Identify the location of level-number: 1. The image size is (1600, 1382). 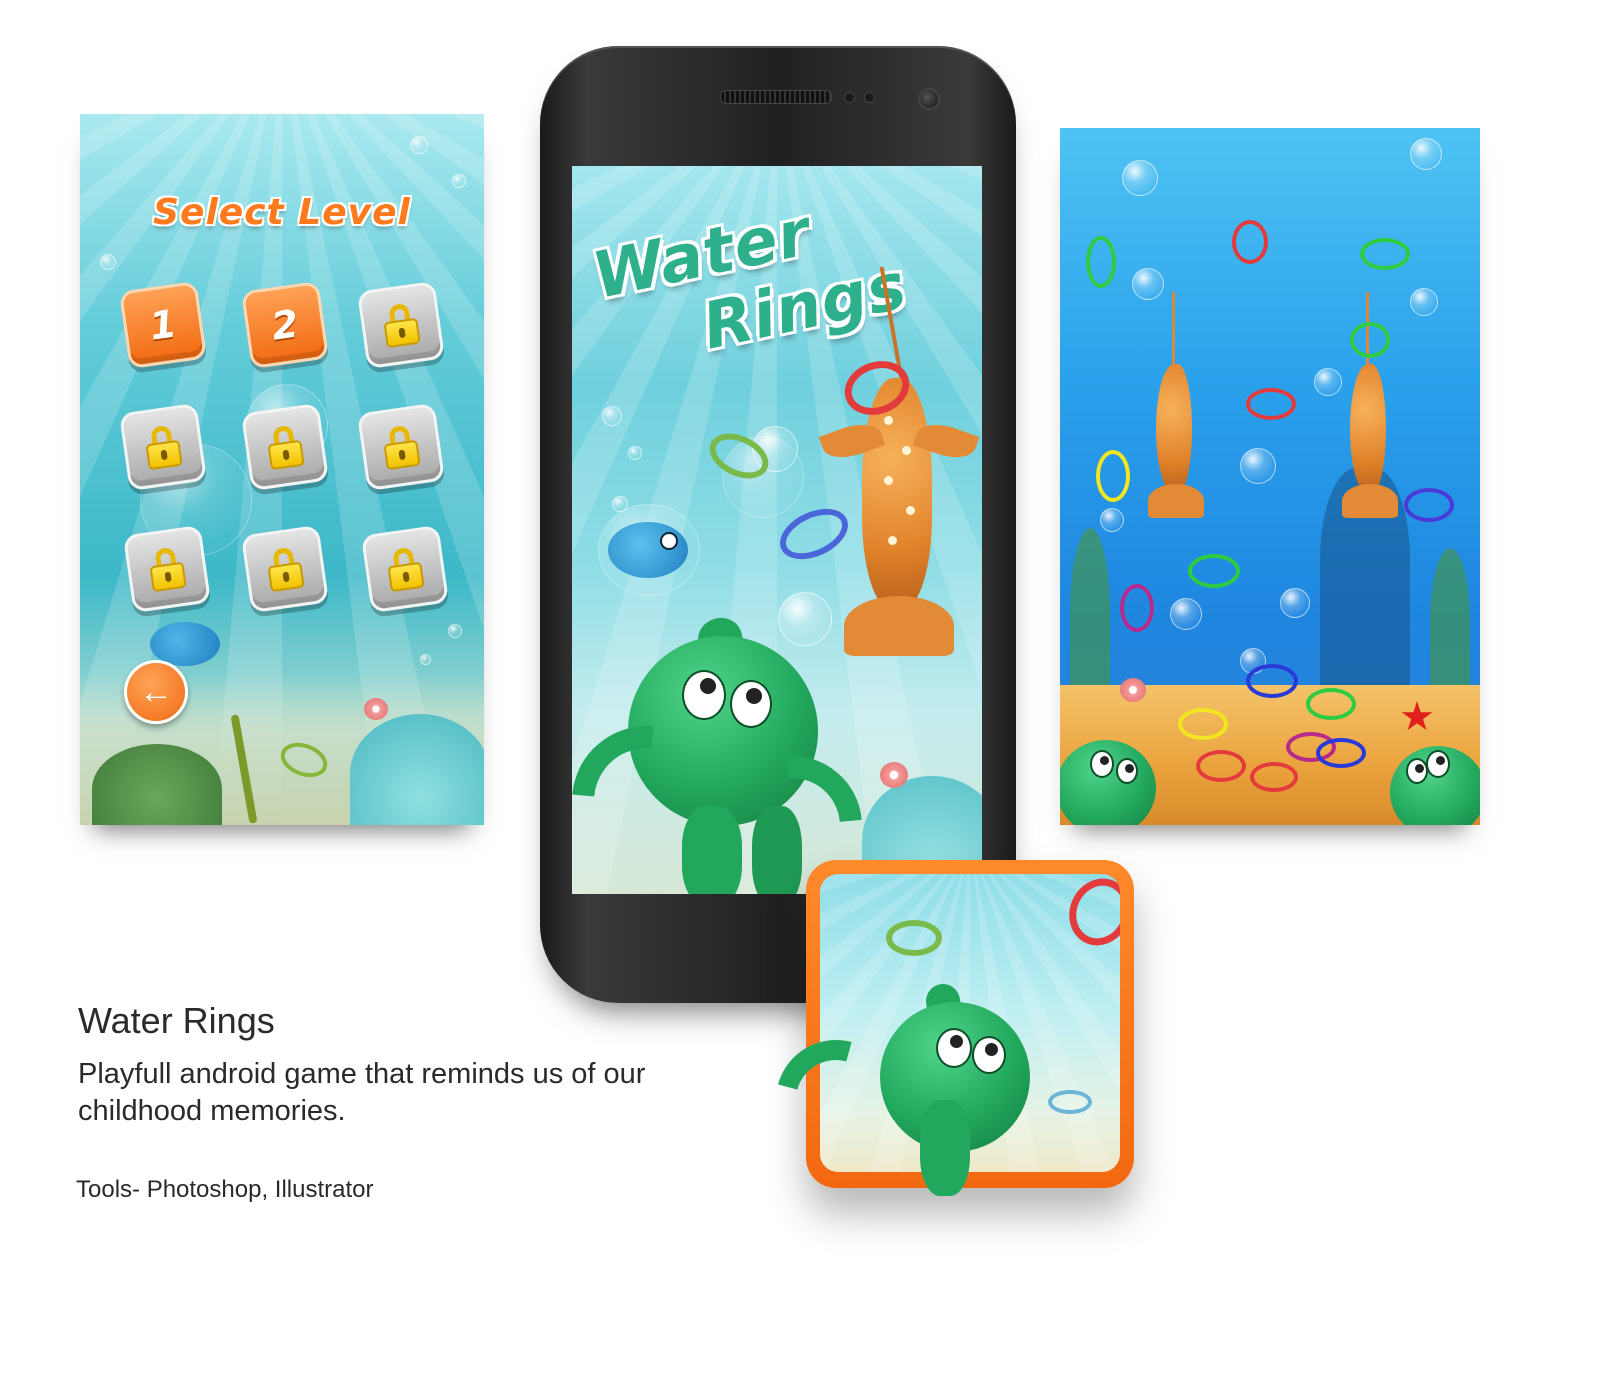
(163, 325).